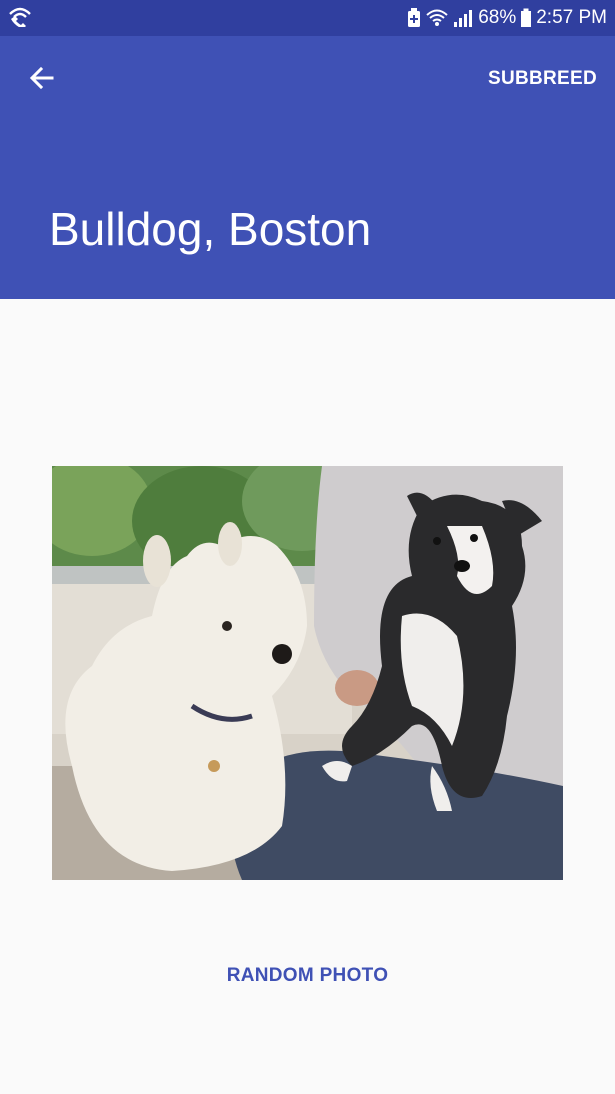 This screenshot has width=615, height=1094. I want to click on arrow-left-icon, so click(42, 80).